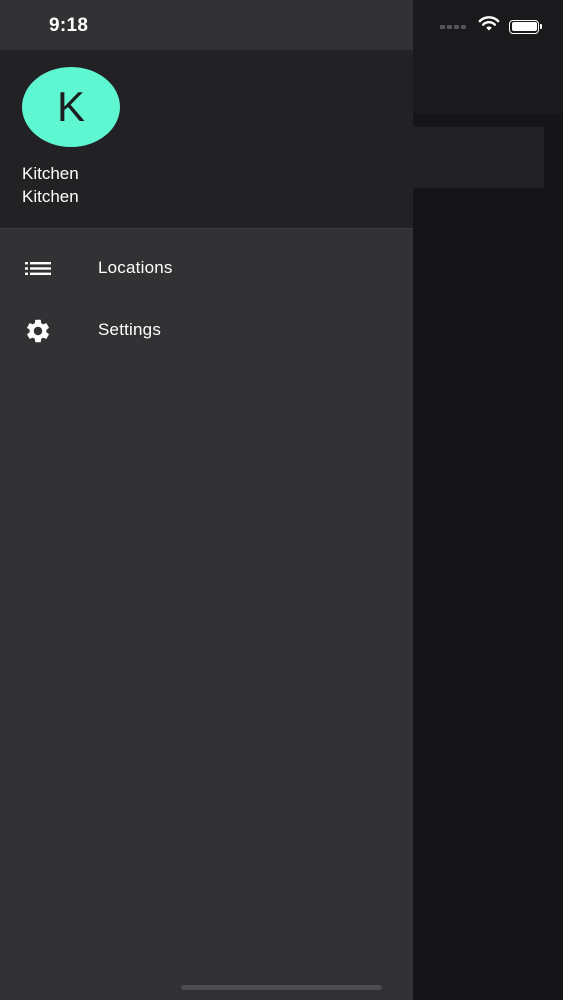  I want to click on wifi-icon, so click(489, 26).